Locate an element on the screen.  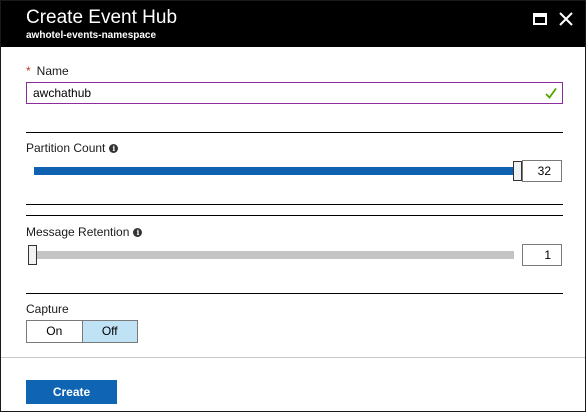
message-retention-label: Message Retention is located at coordinates (78, 232).